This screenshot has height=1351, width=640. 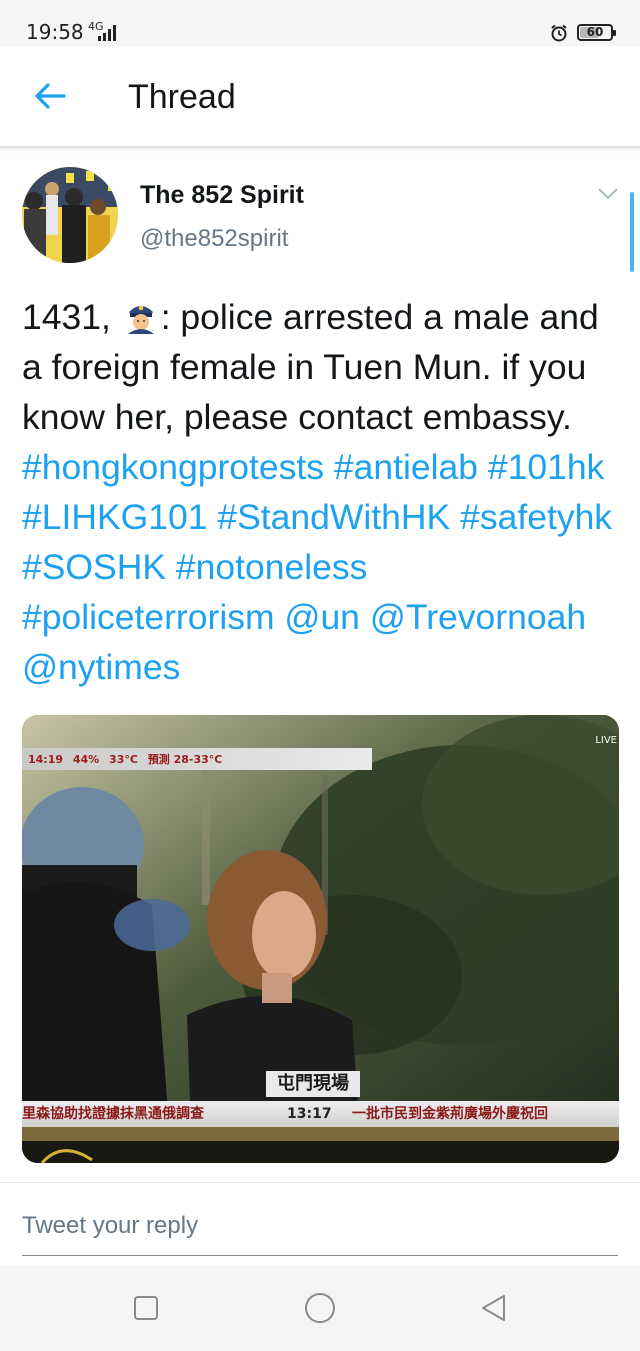 I want to click on status-time: 19:58, so click(x=55, y=32).